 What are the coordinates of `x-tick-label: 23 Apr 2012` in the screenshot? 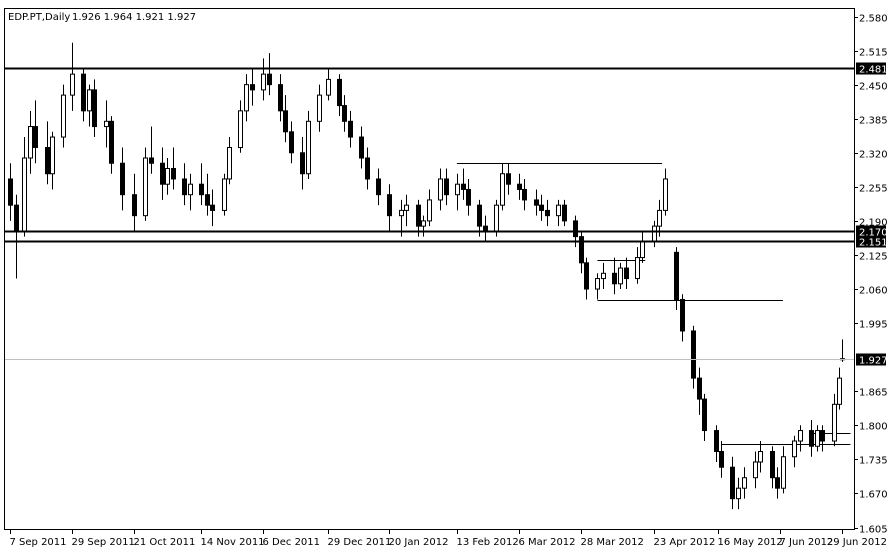 It's located at (685, 542).